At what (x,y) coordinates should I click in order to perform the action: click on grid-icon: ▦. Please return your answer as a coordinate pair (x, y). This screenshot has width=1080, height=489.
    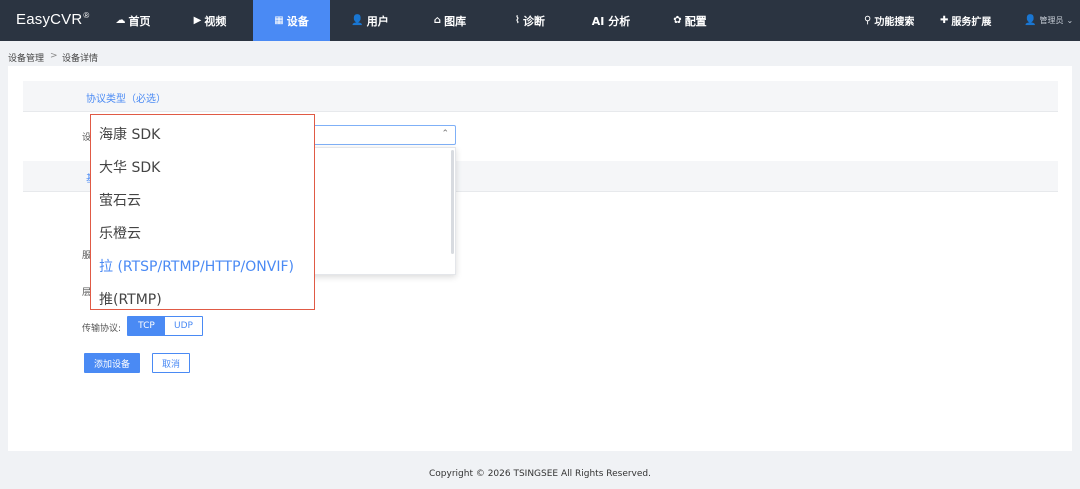
    Looking at the image, I should click on (279, 20).